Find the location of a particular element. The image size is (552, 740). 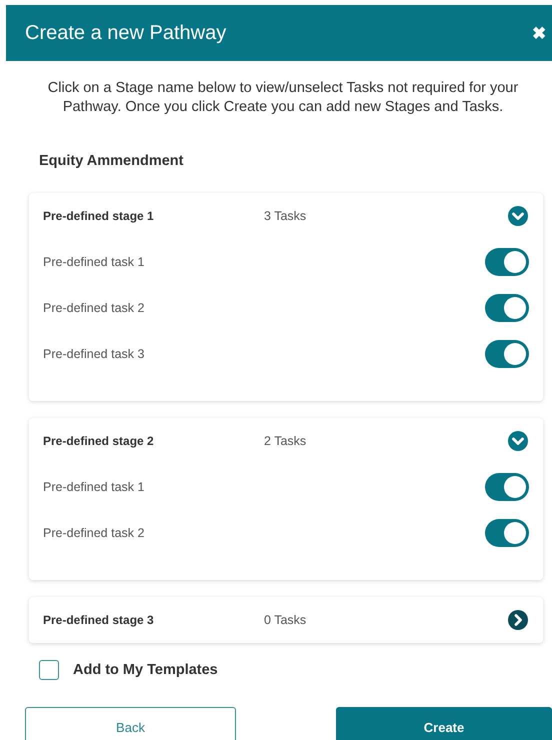

checkbox-label: Add to My Templates is located at coordinates (145, 670).